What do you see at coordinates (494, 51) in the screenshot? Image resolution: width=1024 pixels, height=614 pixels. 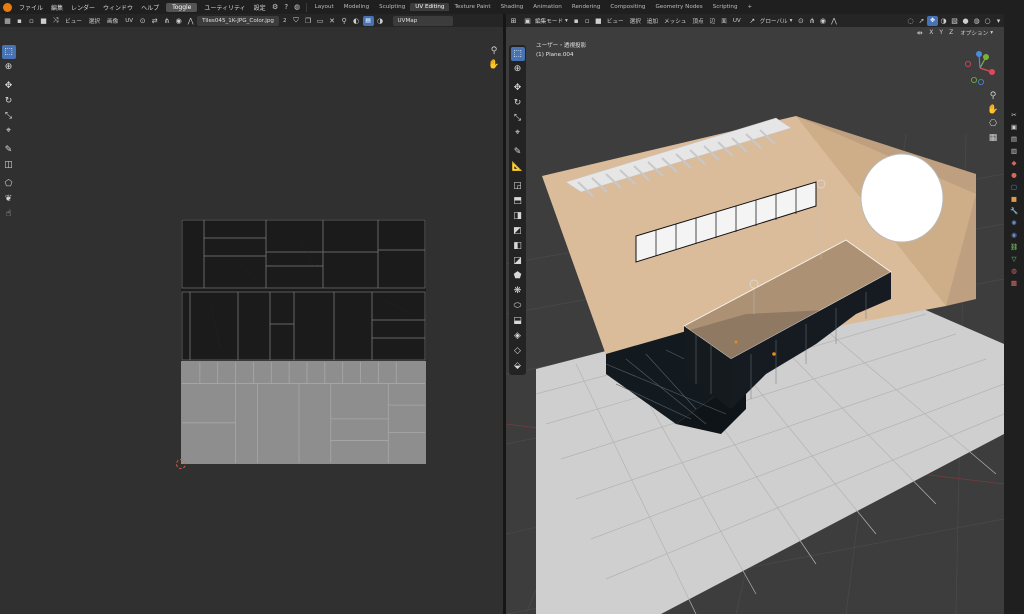 I see `zoom-icon: ⚲` at bounding box center [494, 51].